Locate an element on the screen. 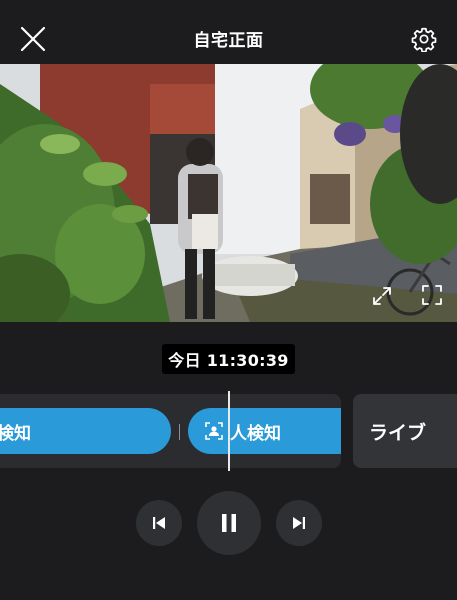 This screenshot has width=457, height=600. fullscreen-icon is located at coordinates (432, 295).